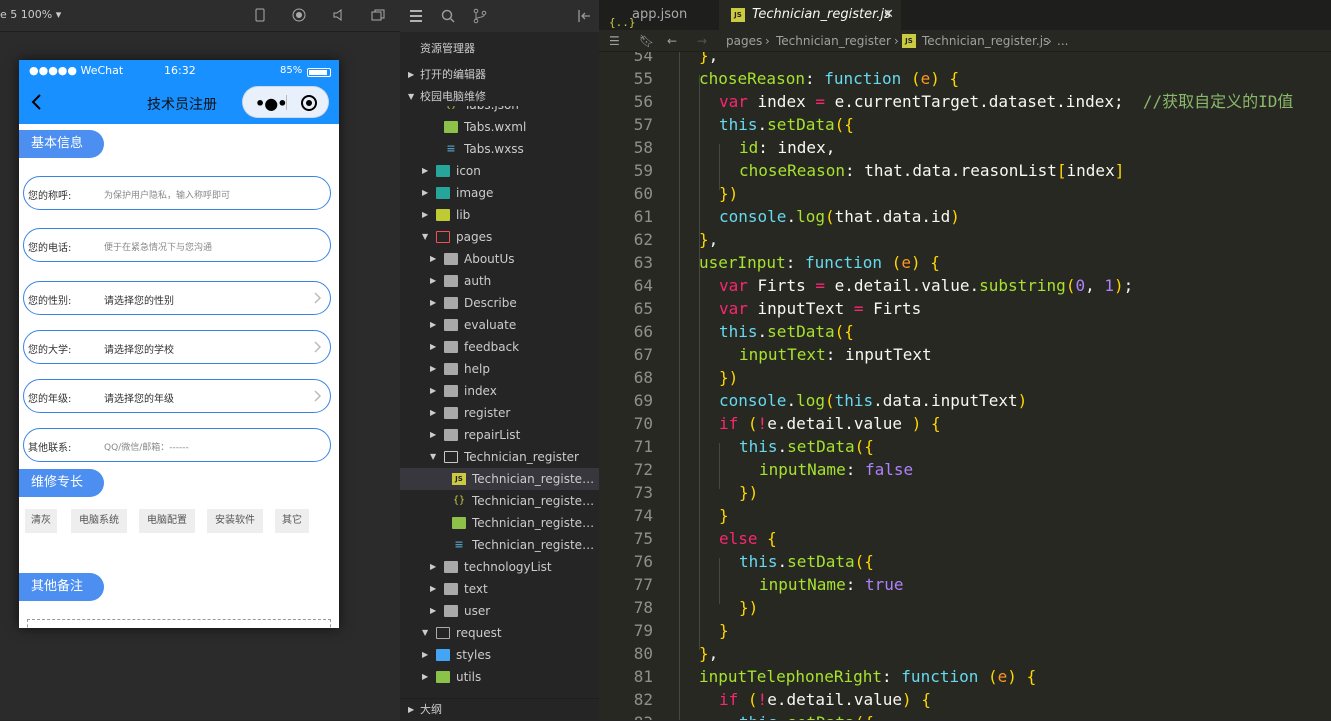 The width and height of the screenshot is (1331, 721). I want to click on bookmark-icon: 🔖︎, so click(646, 41).